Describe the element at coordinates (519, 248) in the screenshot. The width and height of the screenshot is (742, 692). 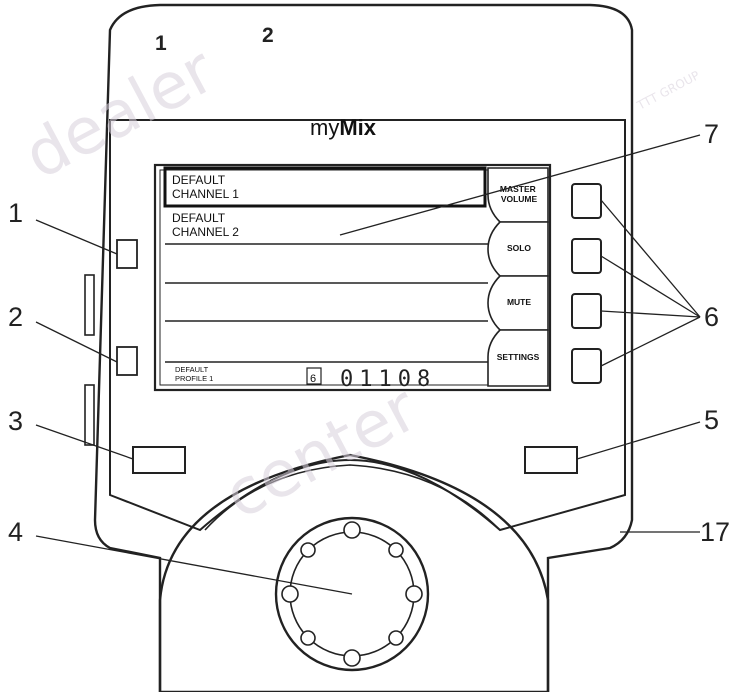
I see `softkey-label-solo: SOLO` at that location.